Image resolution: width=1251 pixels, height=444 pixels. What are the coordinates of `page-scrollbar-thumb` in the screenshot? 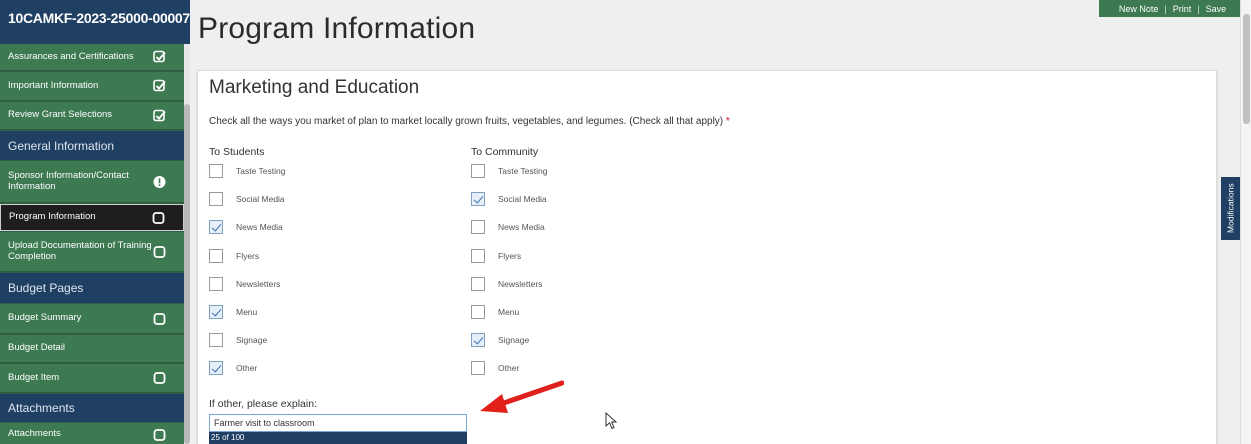 It's located at (1246, 69).